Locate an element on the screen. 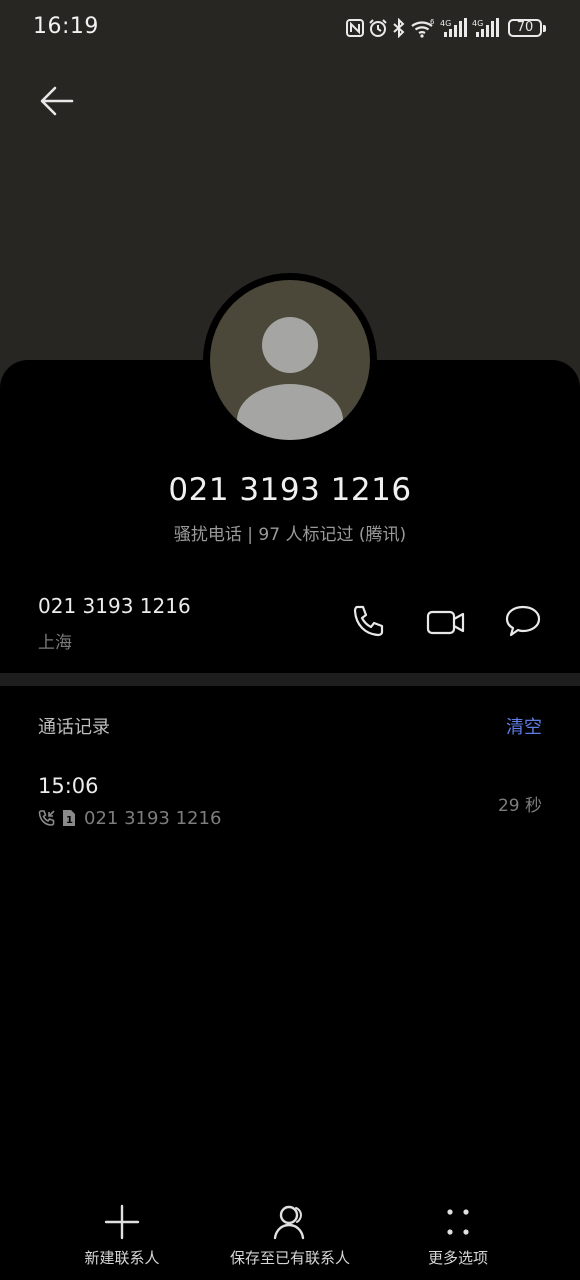  alarm-icon is located at coordinates (378, 28).